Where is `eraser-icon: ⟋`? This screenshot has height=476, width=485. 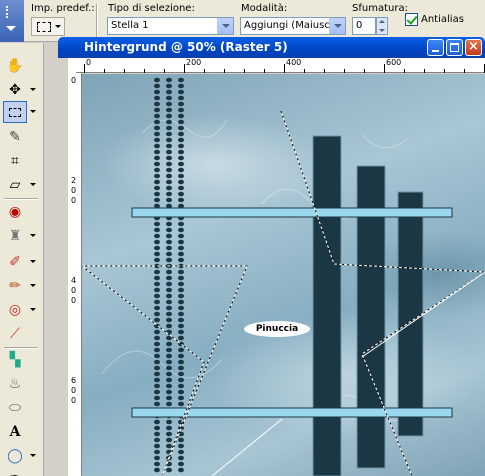 eraser-icon: ⟋ is located at coordinates (15, 334).